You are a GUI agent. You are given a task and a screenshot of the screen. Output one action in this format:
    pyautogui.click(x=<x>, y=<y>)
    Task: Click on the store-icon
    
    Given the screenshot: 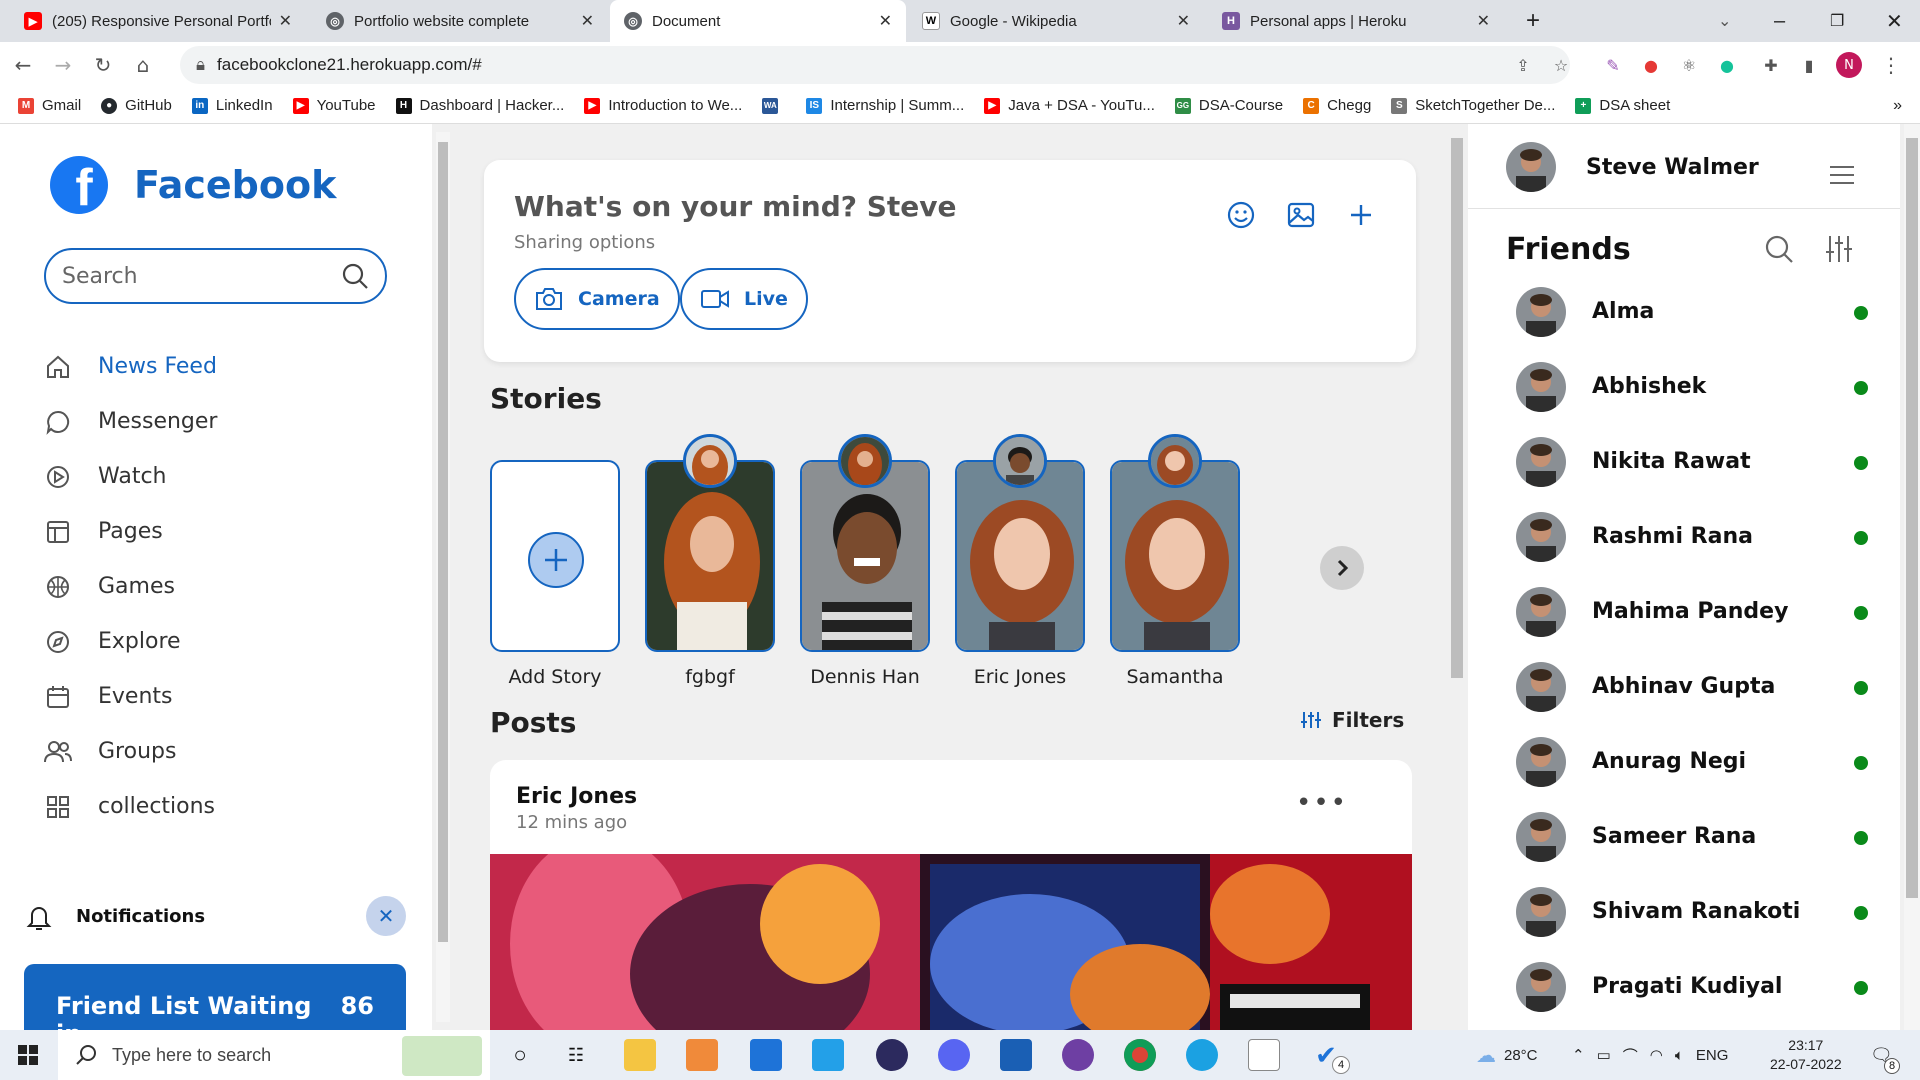 What is the action you would take?
    pyautogui.click(x=1016, y=1055)
    